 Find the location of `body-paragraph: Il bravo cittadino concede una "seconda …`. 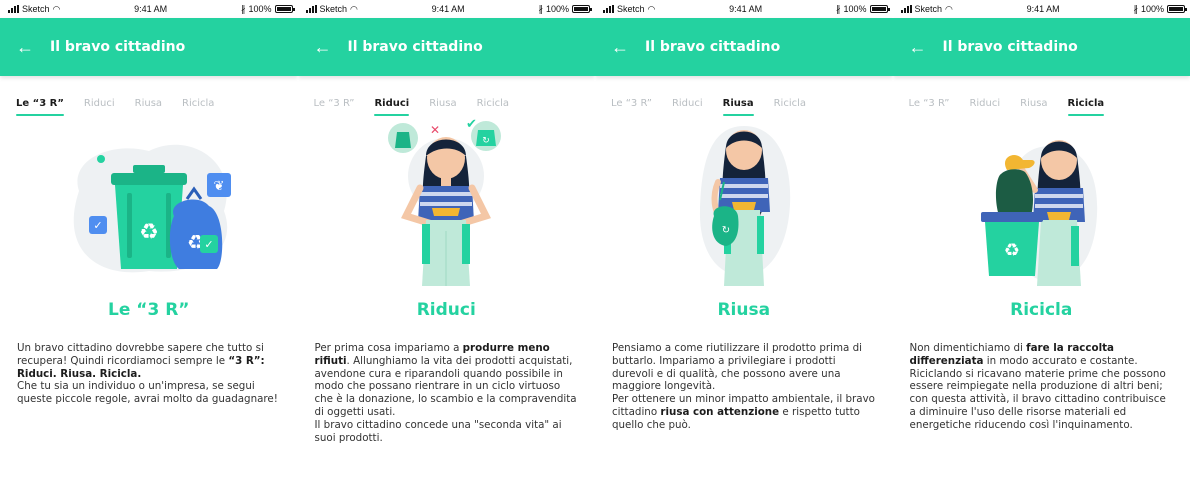

body-paragraph: Il bravo cittadino concede una "seconda … is located at coordinates (448, 432).